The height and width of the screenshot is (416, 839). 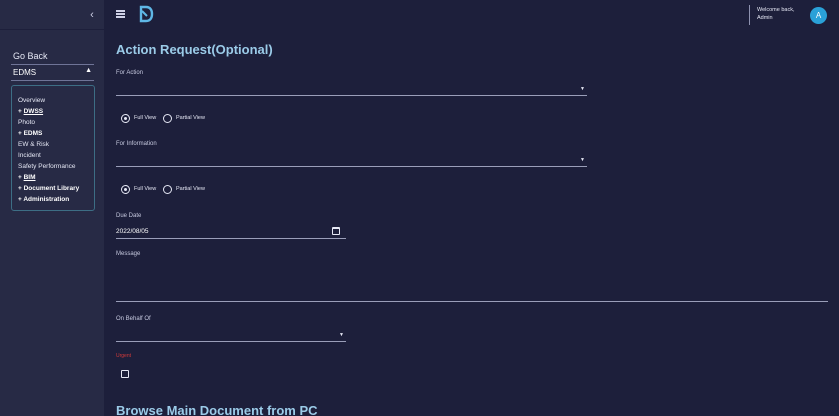 What do you see at coordinates (56, 199) in the screenshot?
I see `sidebar-item-administration: + Administration` at bounding box center [56, 199].